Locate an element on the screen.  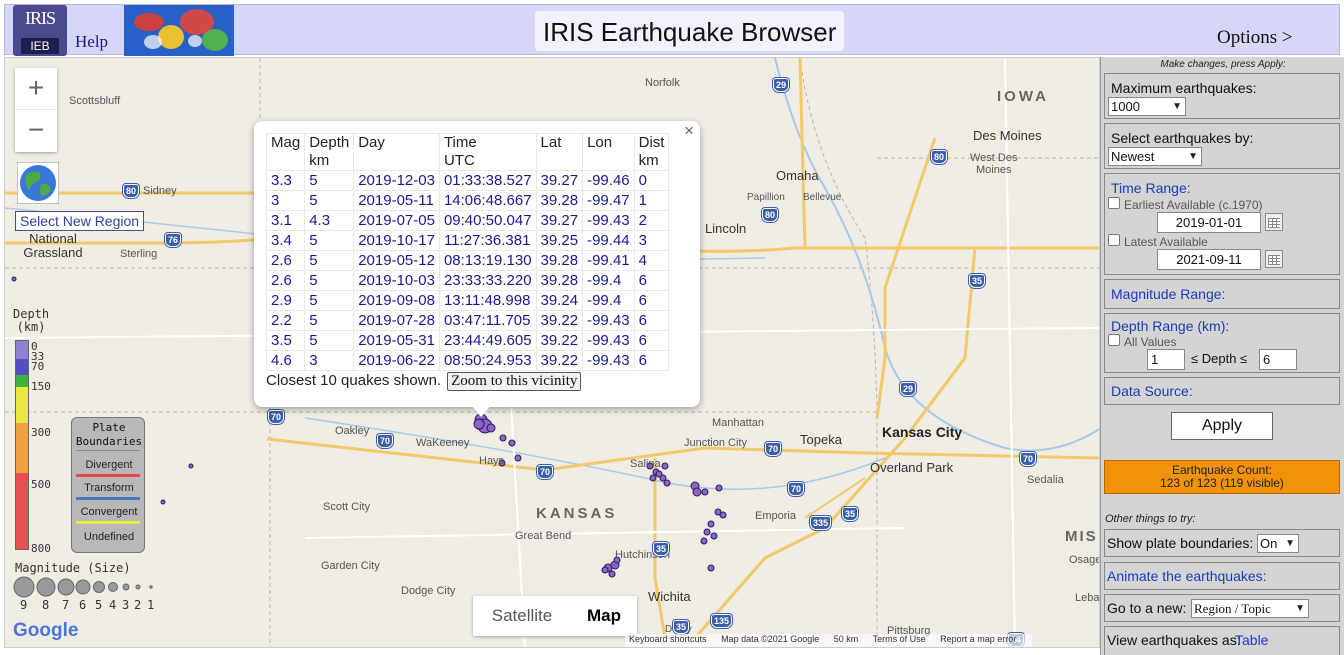
start-date-input: 2019-01-01 is located at coordinates (1209, 222).